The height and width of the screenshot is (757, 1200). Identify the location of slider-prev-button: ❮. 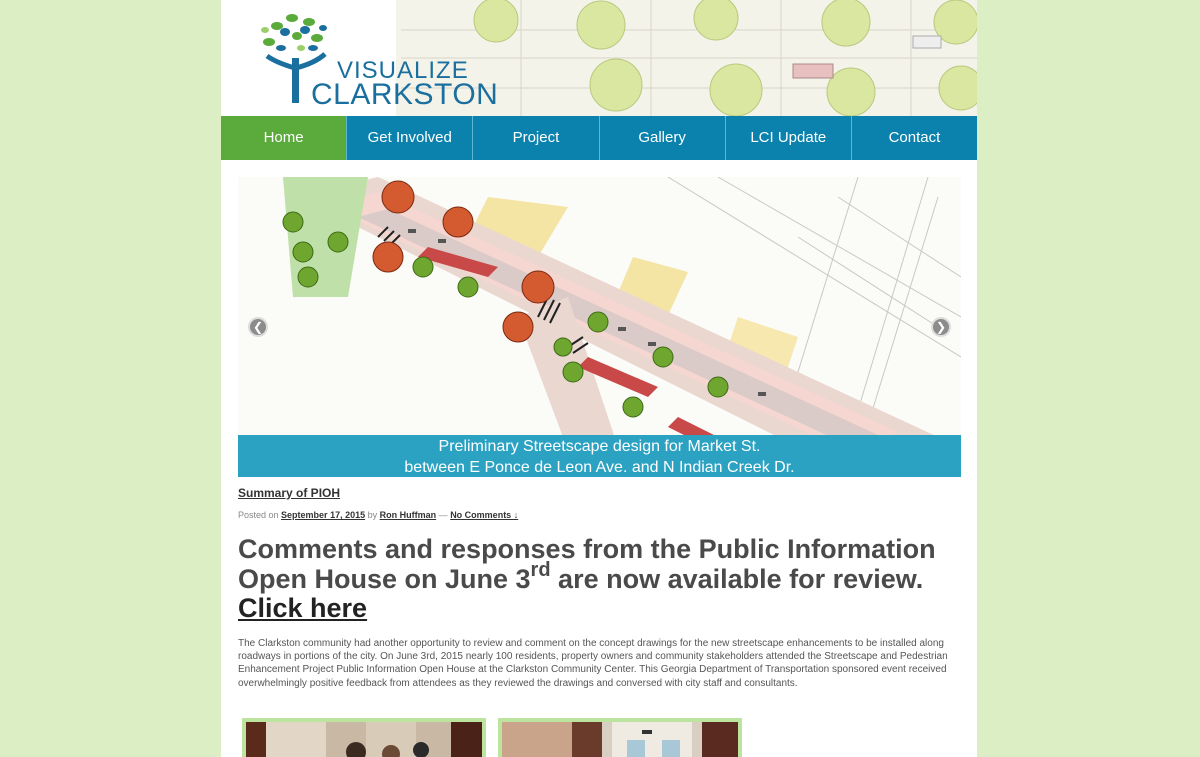
(258, 327).